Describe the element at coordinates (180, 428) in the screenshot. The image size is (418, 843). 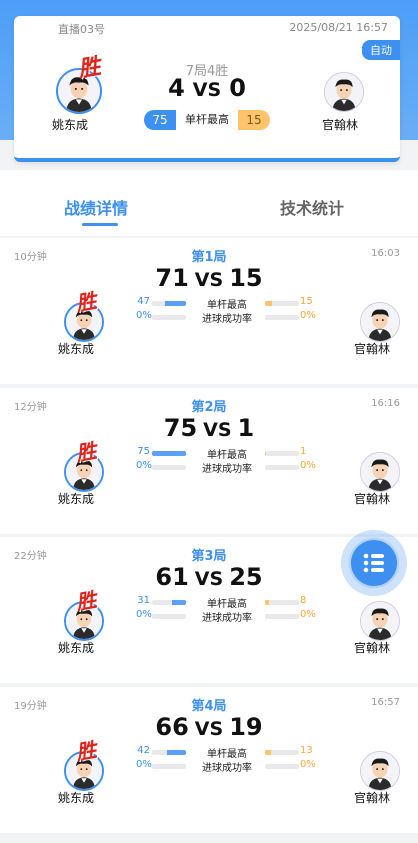
I see `left-game-score: 75` at that location.